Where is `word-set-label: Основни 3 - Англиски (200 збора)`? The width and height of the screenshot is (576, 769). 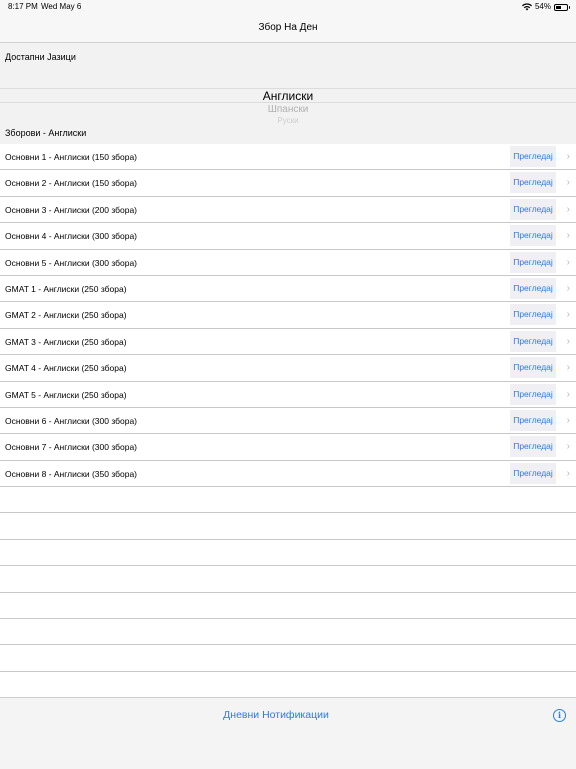
word-set-label: Основни 3 - Англиски (200 збора) is located at coordinates (71, 209).